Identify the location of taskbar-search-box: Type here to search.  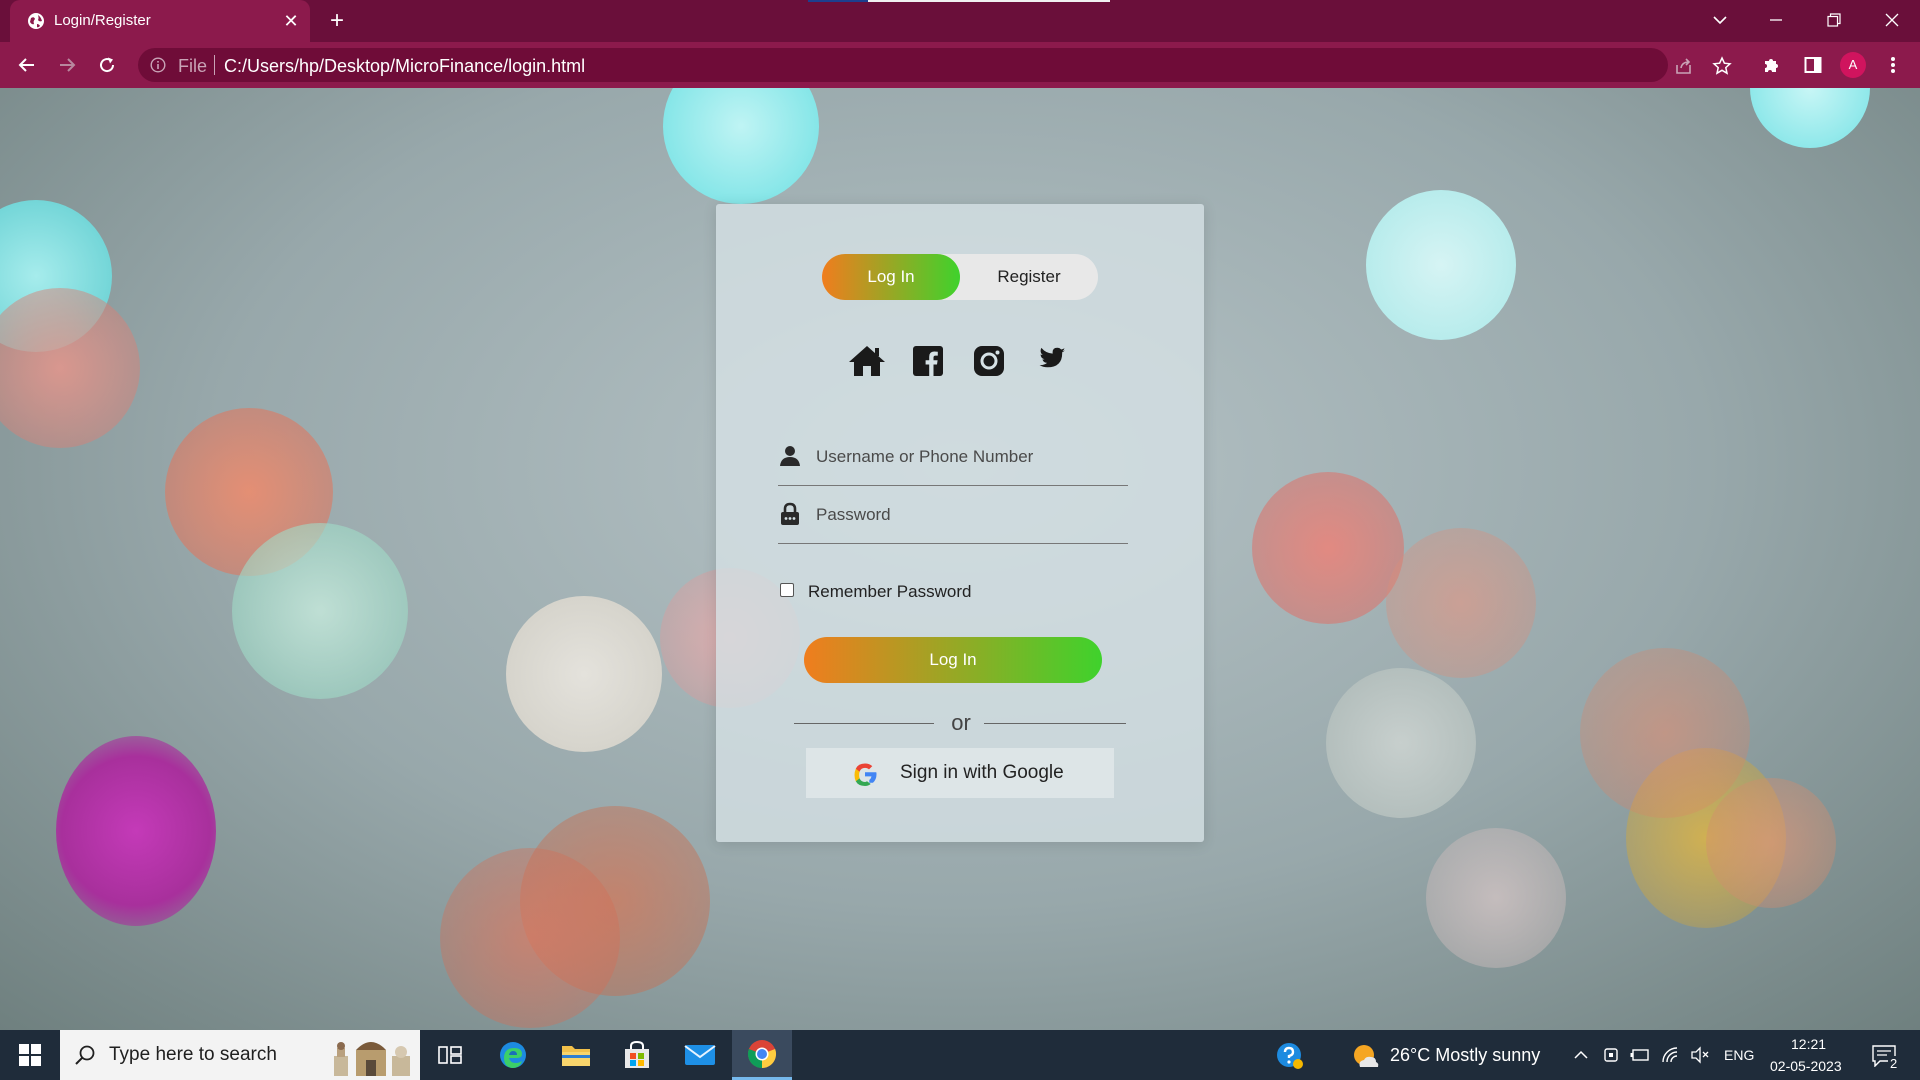
(240, 1055).